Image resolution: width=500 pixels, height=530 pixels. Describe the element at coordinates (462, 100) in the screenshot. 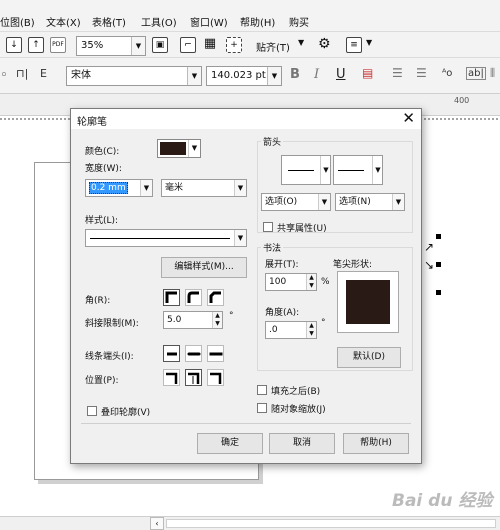

I see `ruler-label: 400` at that location.